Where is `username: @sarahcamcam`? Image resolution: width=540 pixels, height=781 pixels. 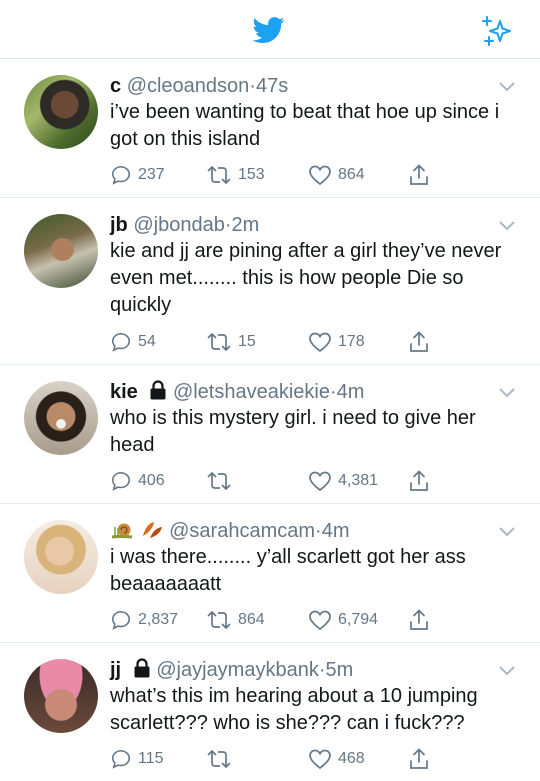
username: @sarahcamcam is located at coordinates (242, 531).